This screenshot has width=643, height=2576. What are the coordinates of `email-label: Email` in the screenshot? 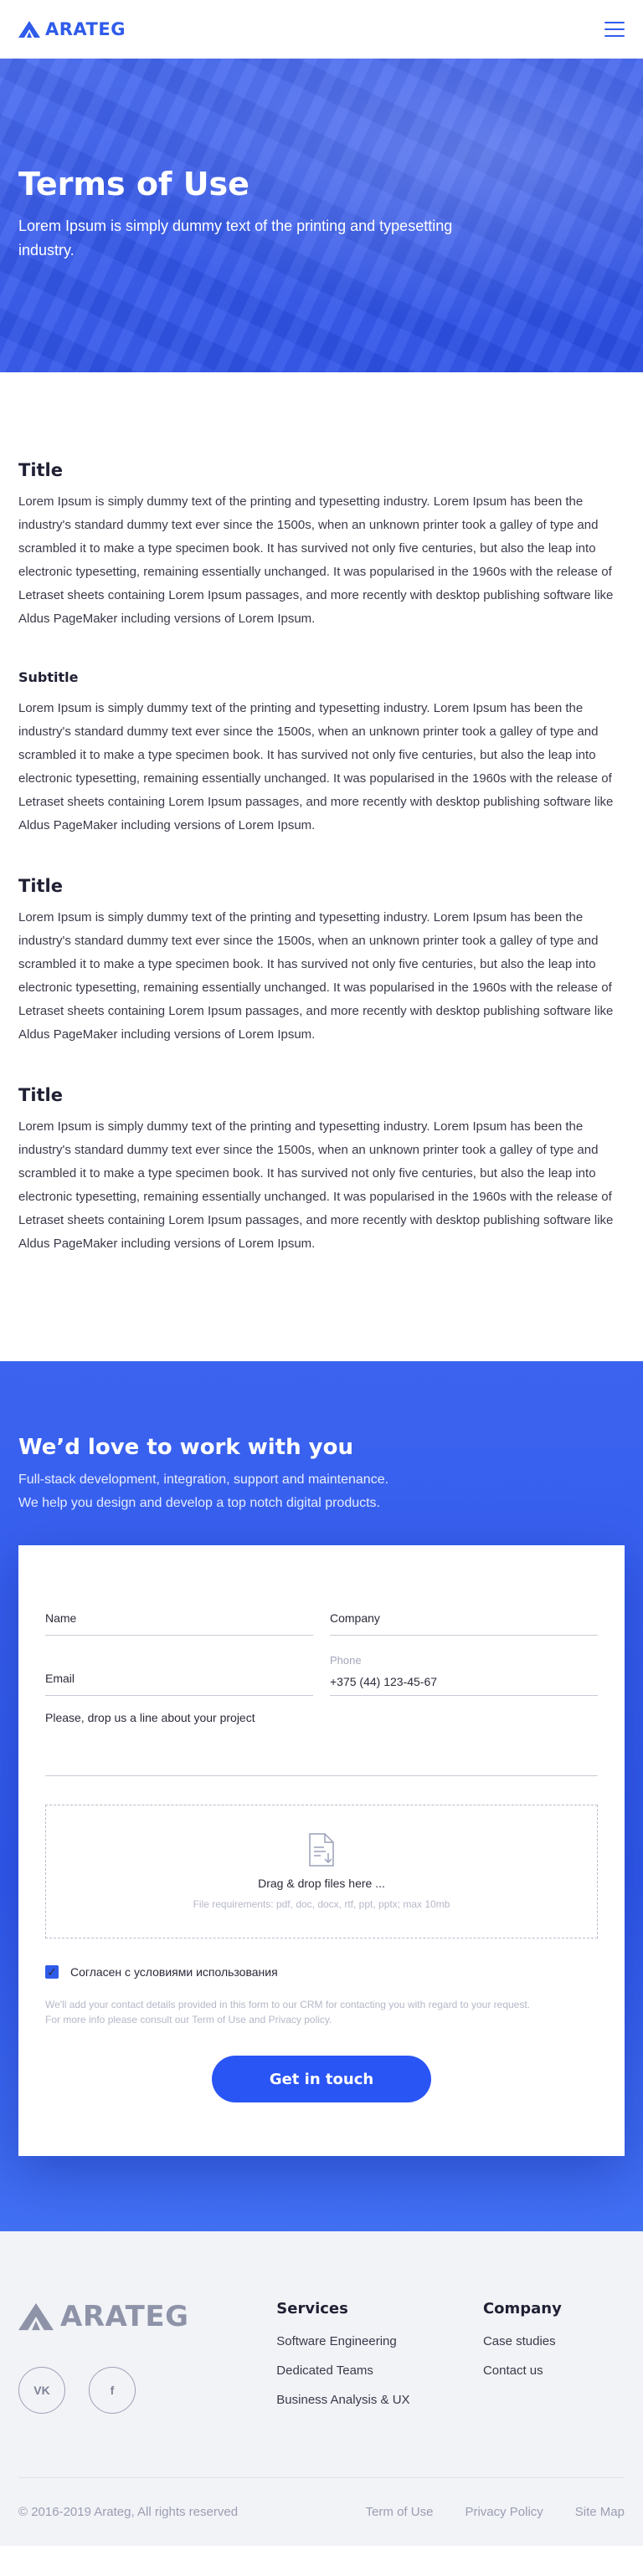 It's located at (60, 1679).